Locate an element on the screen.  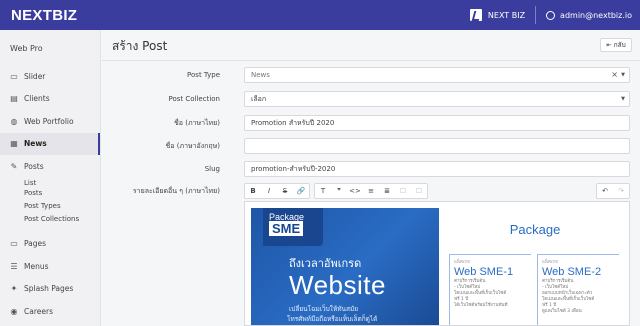
sidebar-item-label: Slider is located at coordinates (35, 76).